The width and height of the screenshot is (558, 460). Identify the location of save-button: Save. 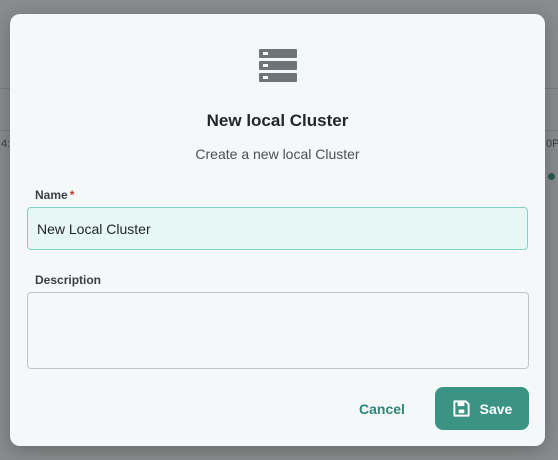
(482, 408).